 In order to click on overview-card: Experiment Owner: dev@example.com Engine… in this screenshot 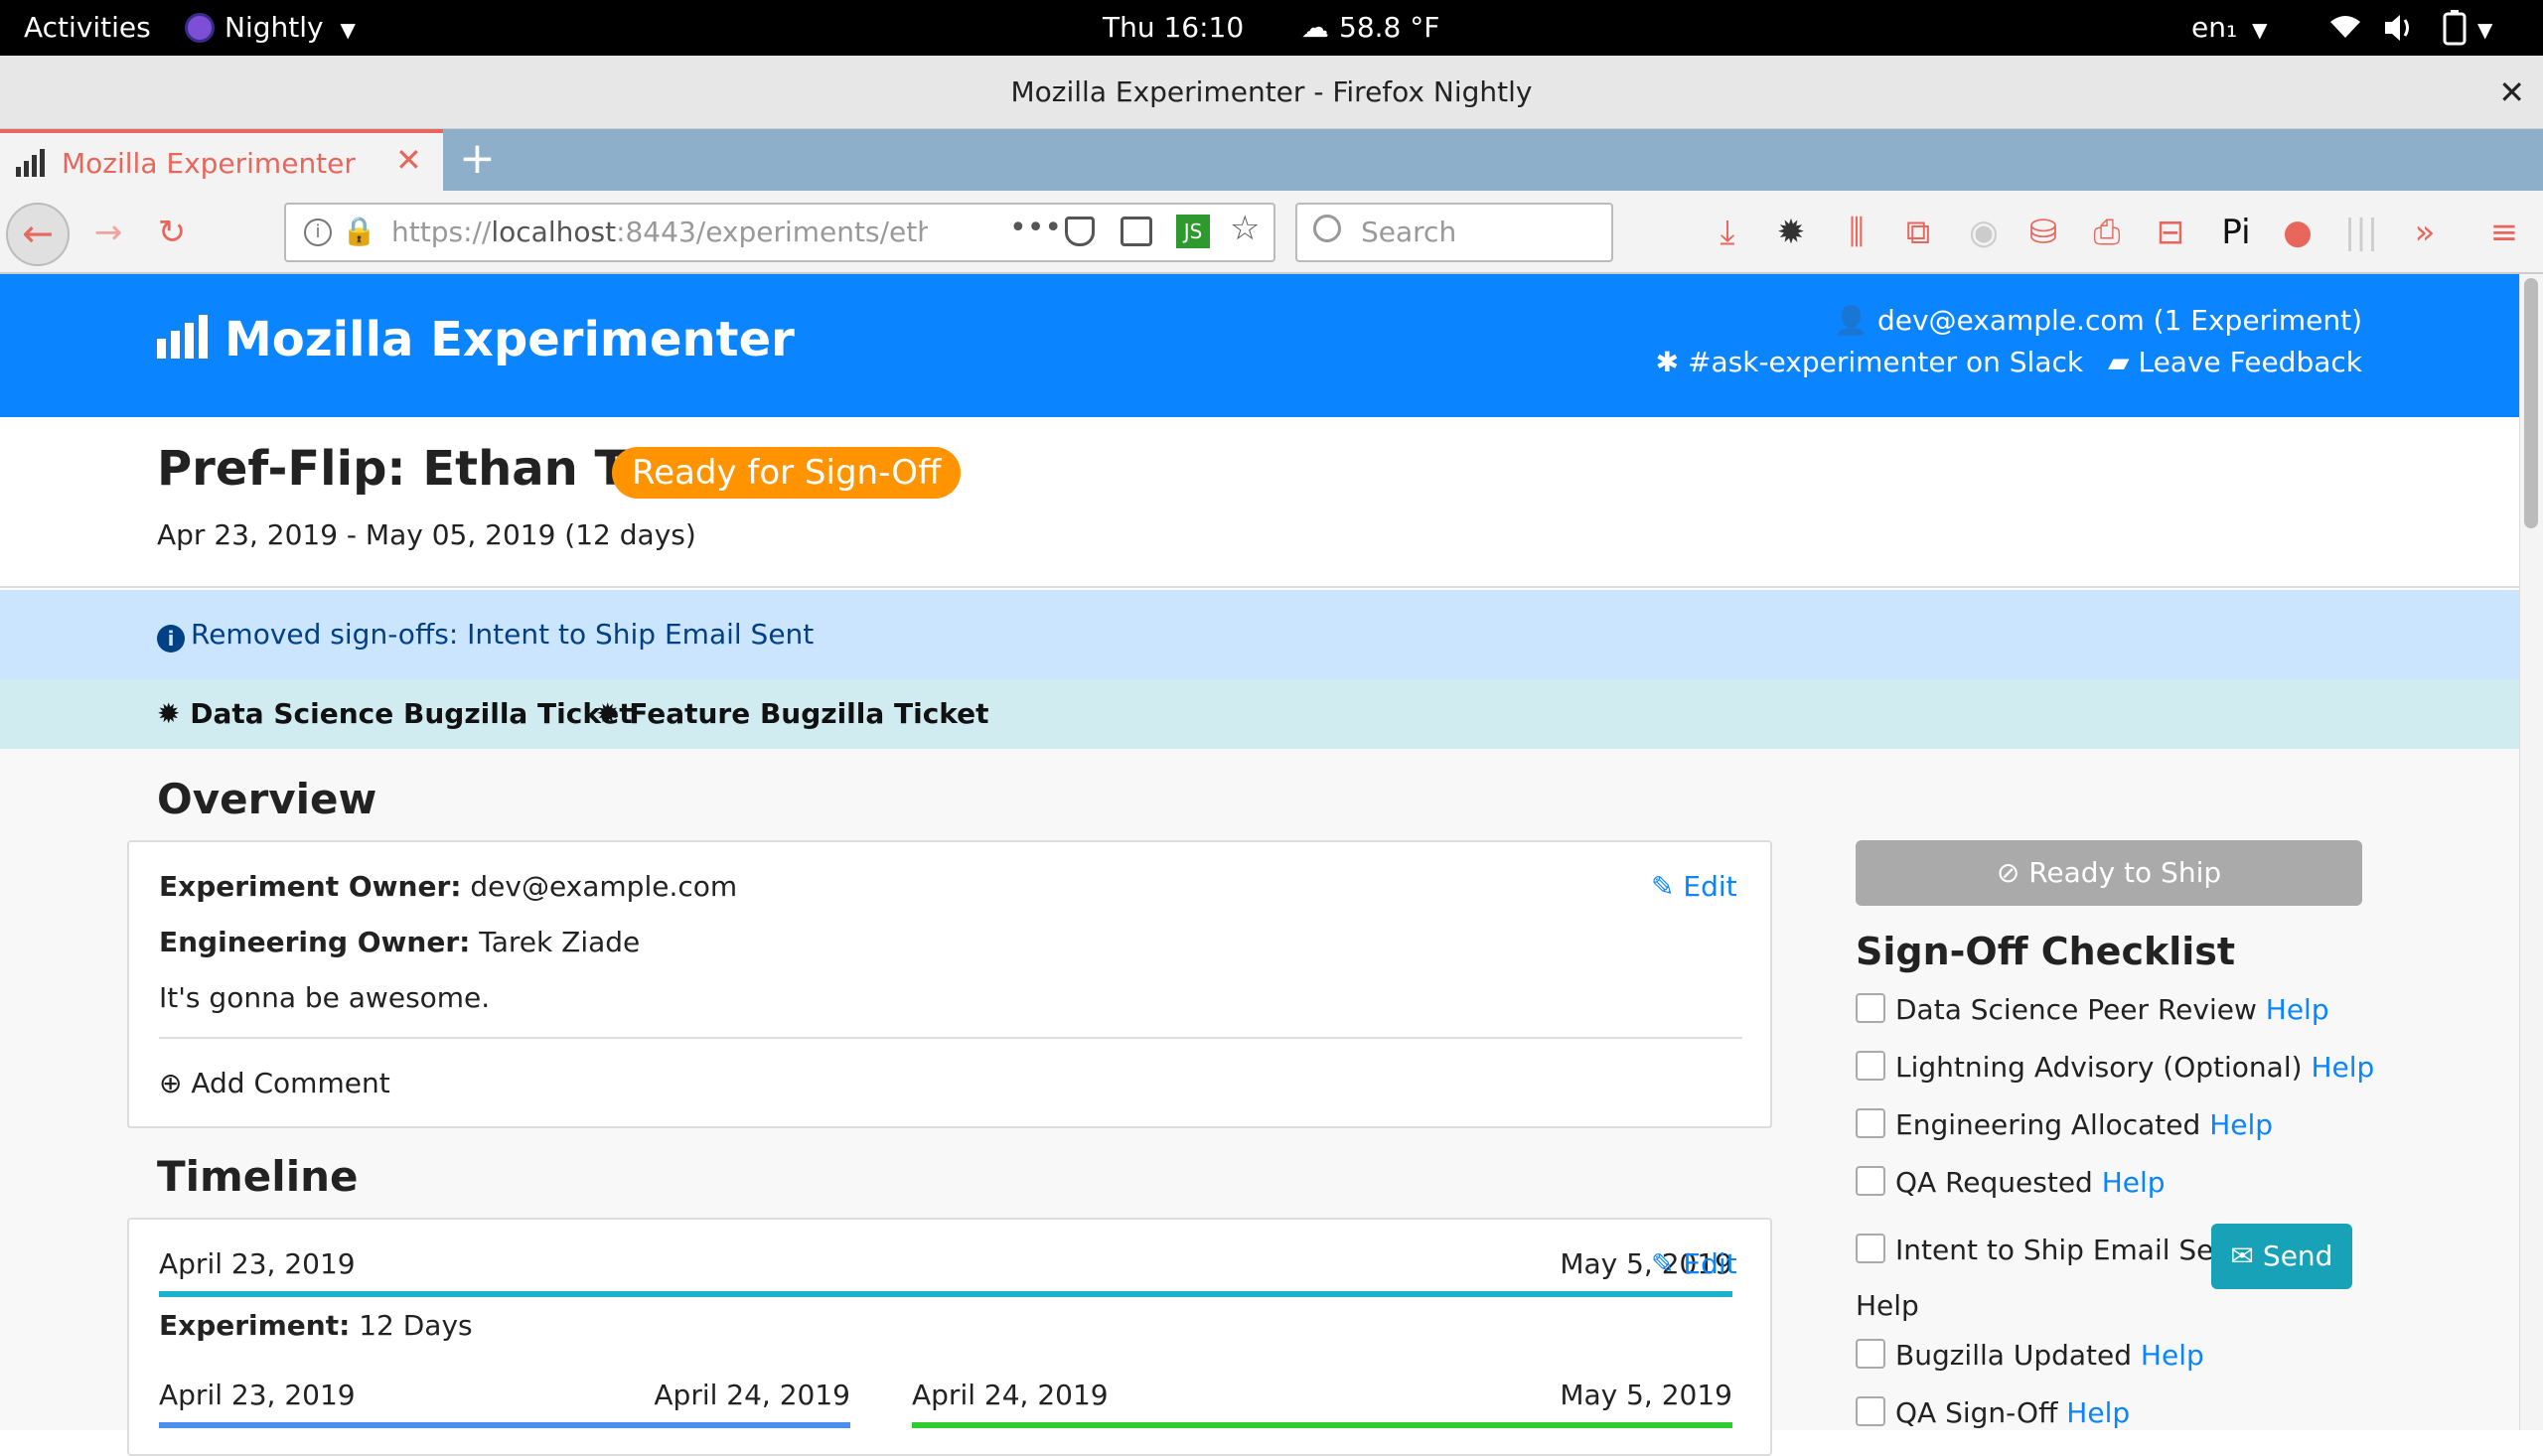, I will do `click(949, 984)`.